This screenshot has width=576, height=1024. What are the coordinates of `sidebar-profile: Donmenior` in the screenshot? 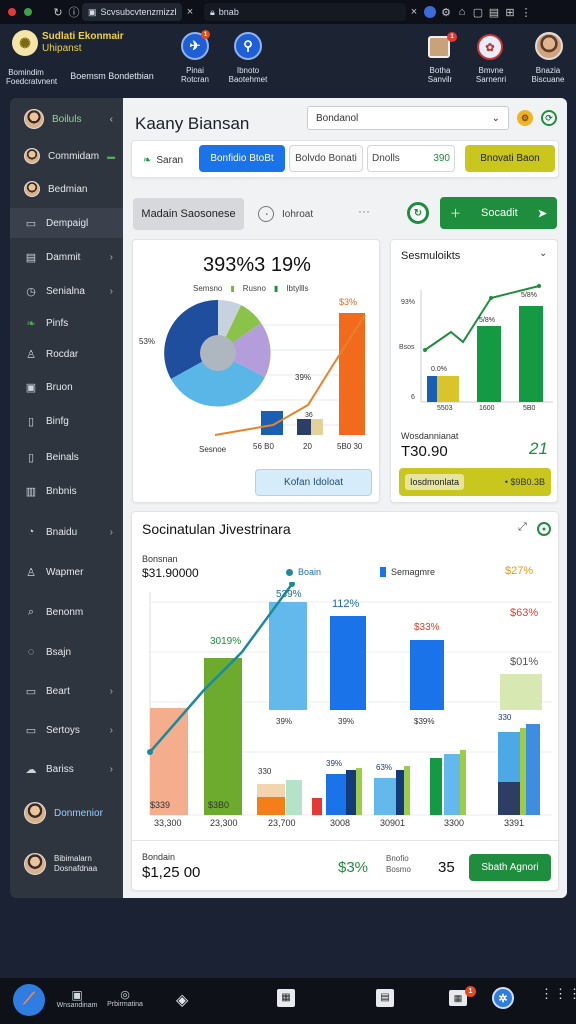 It's located at (66, 813).